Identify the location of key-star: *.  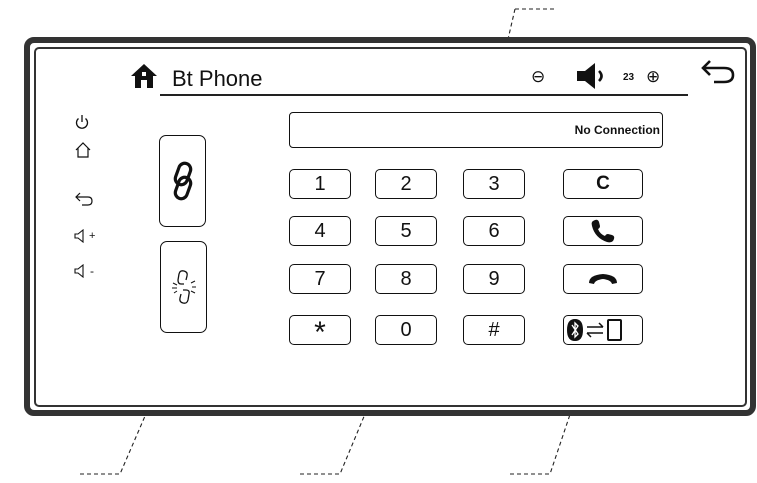
(320, 332).